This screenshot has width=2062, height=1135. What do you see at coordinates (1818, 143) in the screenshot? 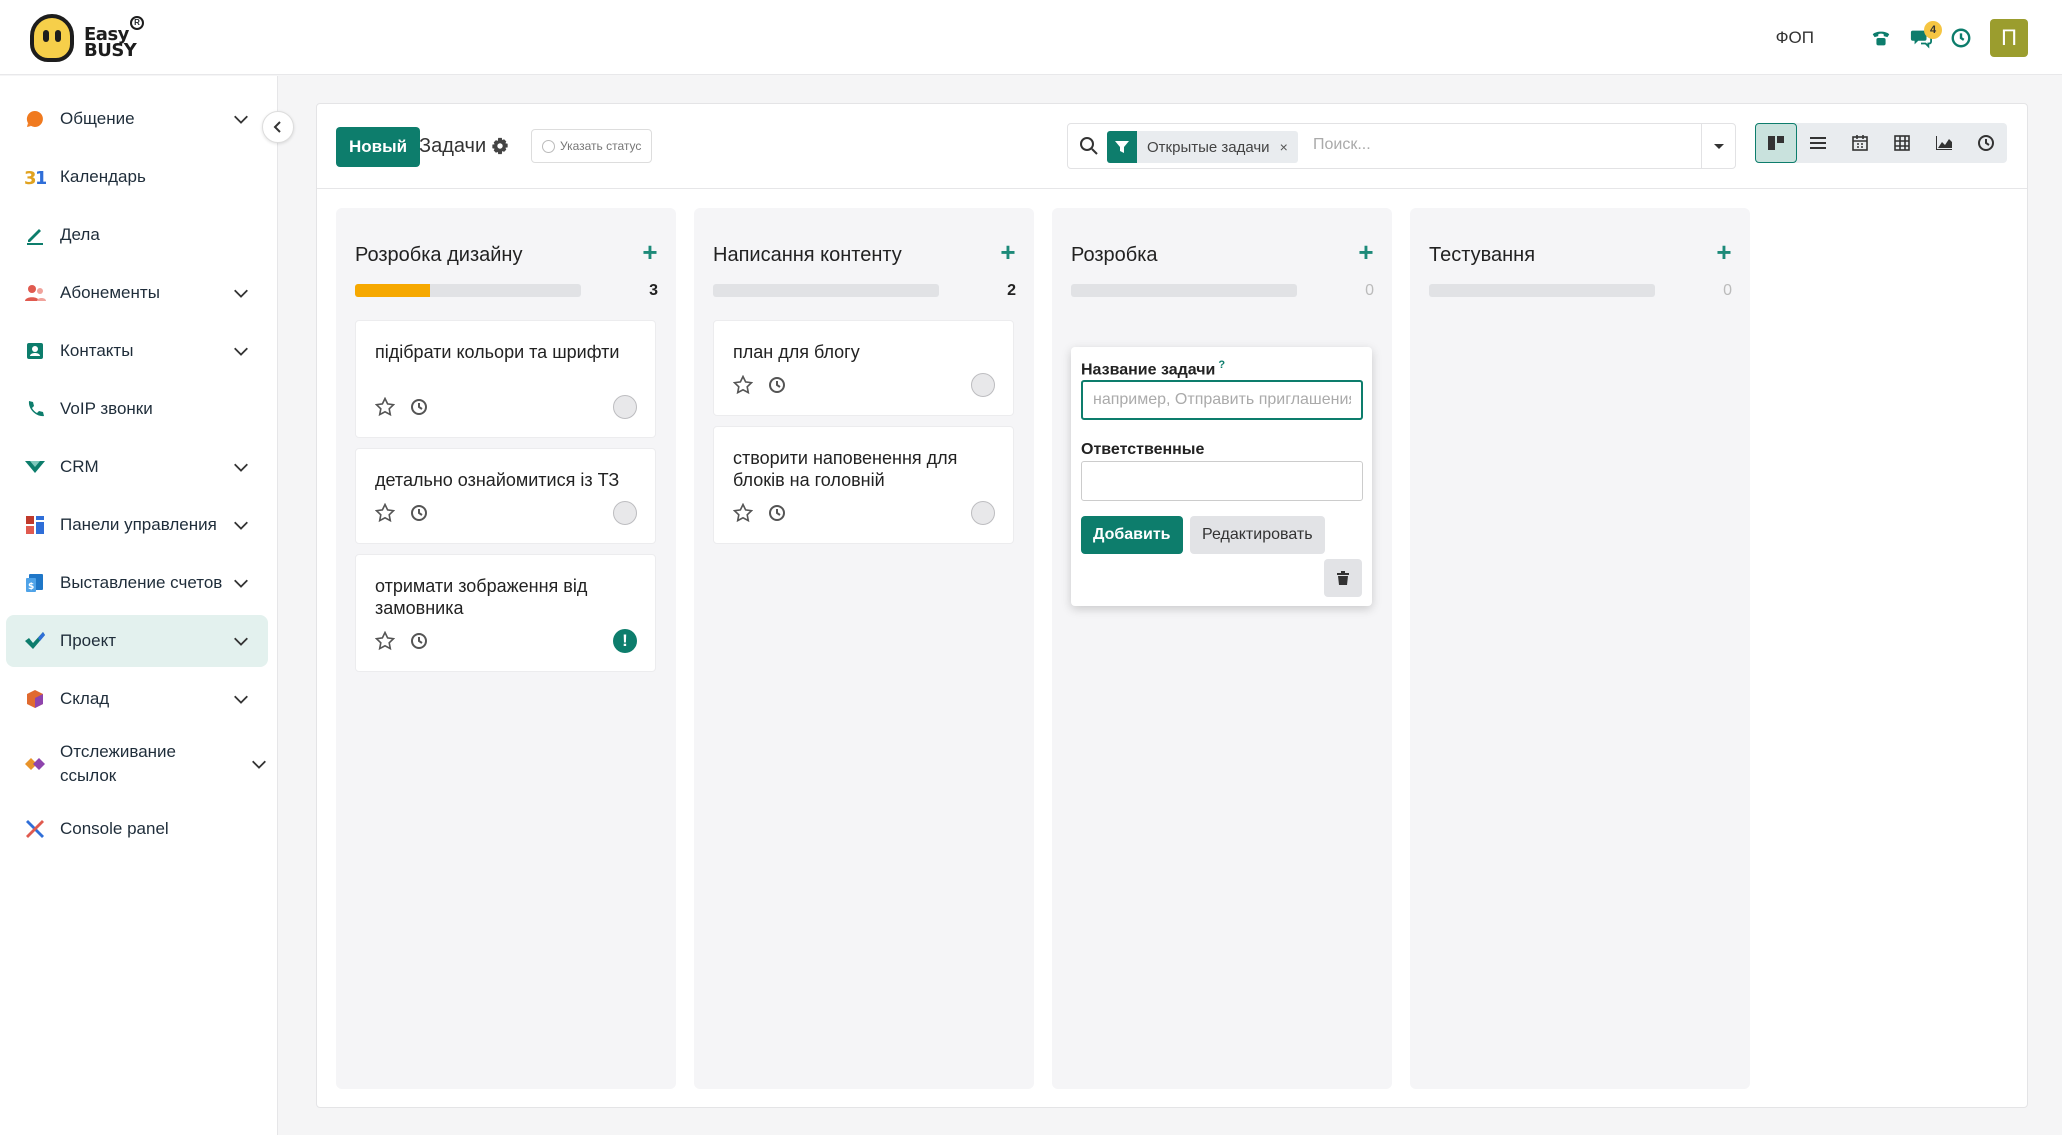
I see `list-view-button` at bounding box center [1818, 143].